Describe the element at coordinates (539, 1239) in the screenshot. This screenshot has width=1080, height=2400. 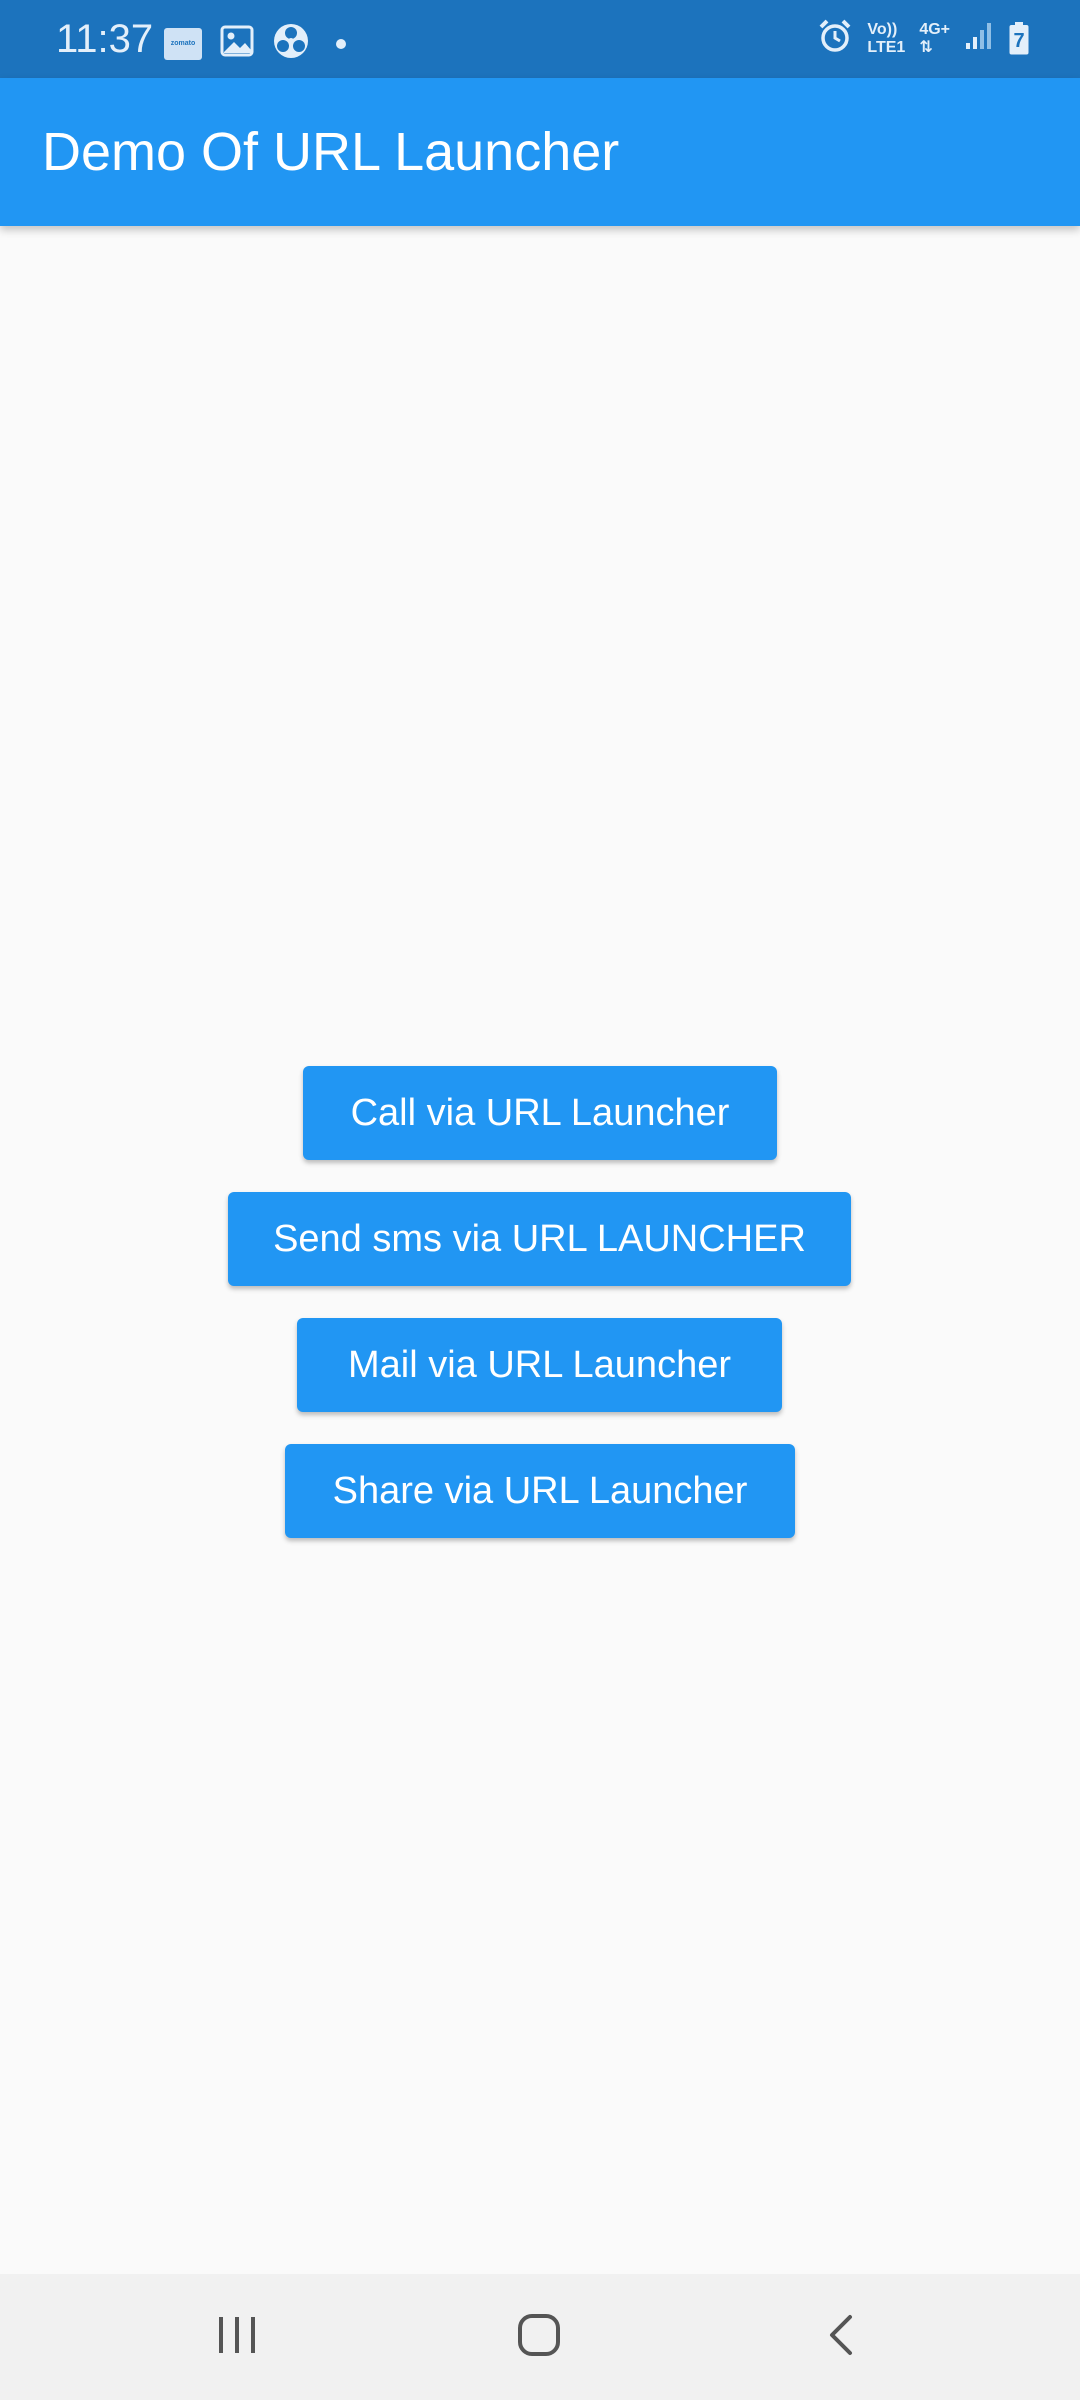
I see `send-sms-button: Send sms via URL LAUNCHER` at that location.